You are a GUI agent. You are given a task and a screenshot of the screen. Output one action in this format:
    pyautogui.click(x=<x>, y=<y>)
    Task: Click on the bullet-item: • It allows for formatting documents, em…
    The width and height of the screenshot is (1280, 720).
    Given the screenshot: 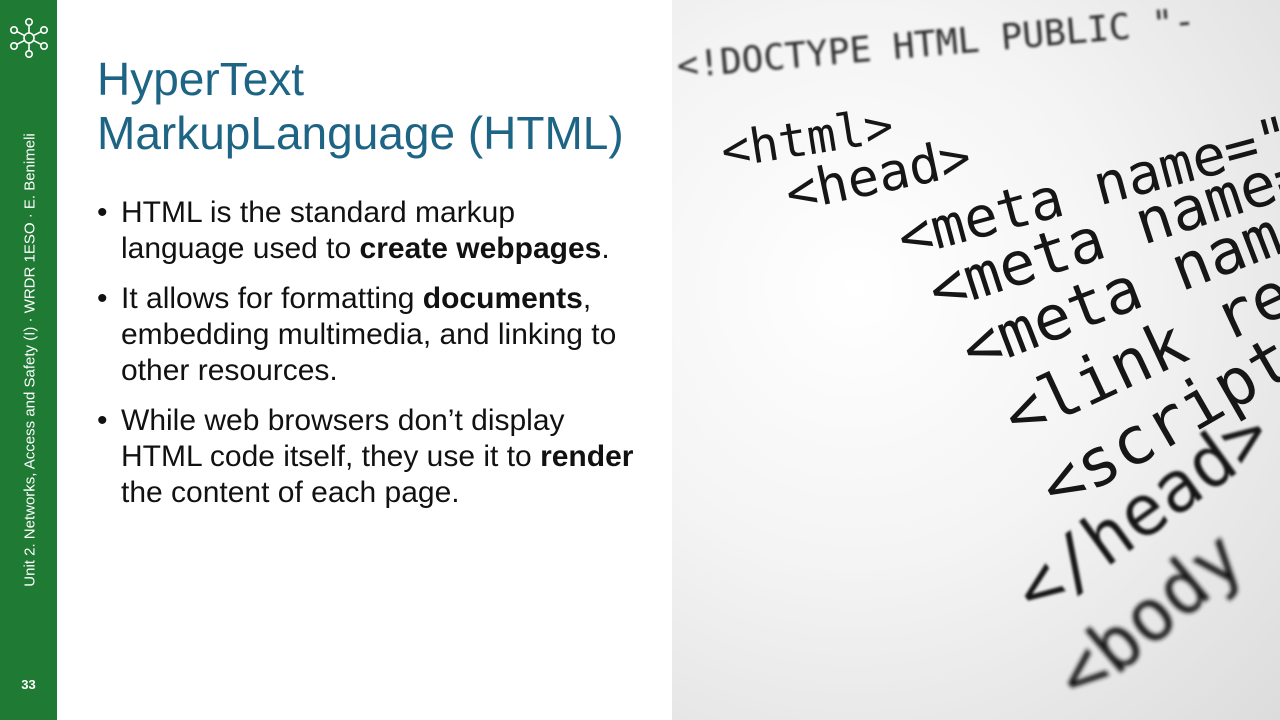 What is the action you would take?
    pyautogui.click(x=357, y=334)
    